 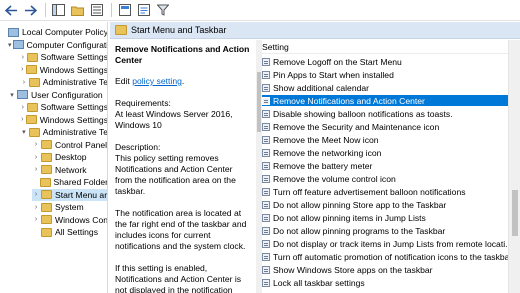 I want to click on tree-item: › Start Menu ar, so click(x=69, y=194).